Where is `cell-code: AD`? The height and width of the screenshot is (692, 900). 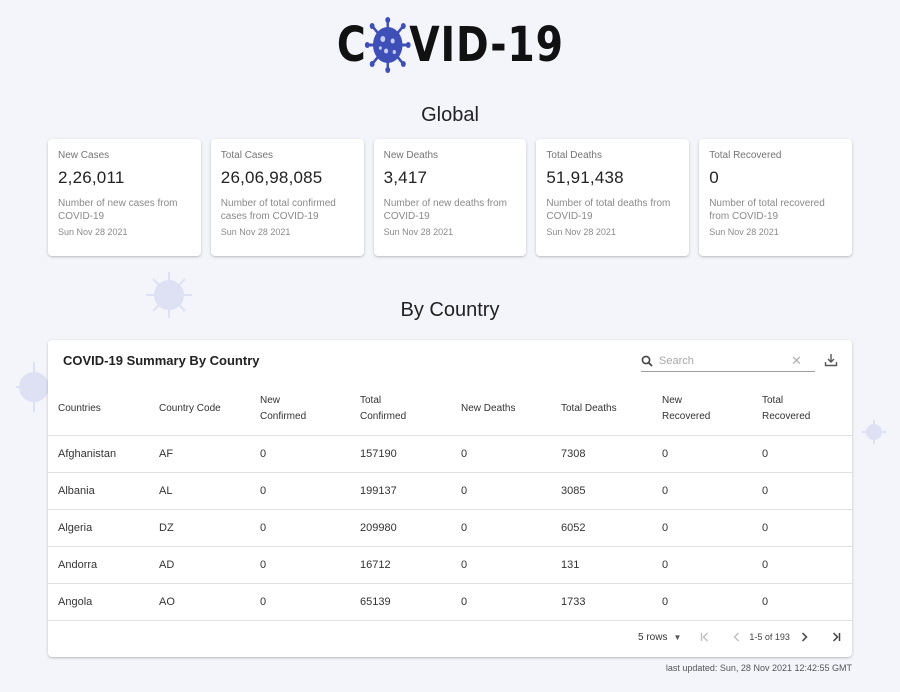 cell-code: AD is located at coordinates (167, 565).